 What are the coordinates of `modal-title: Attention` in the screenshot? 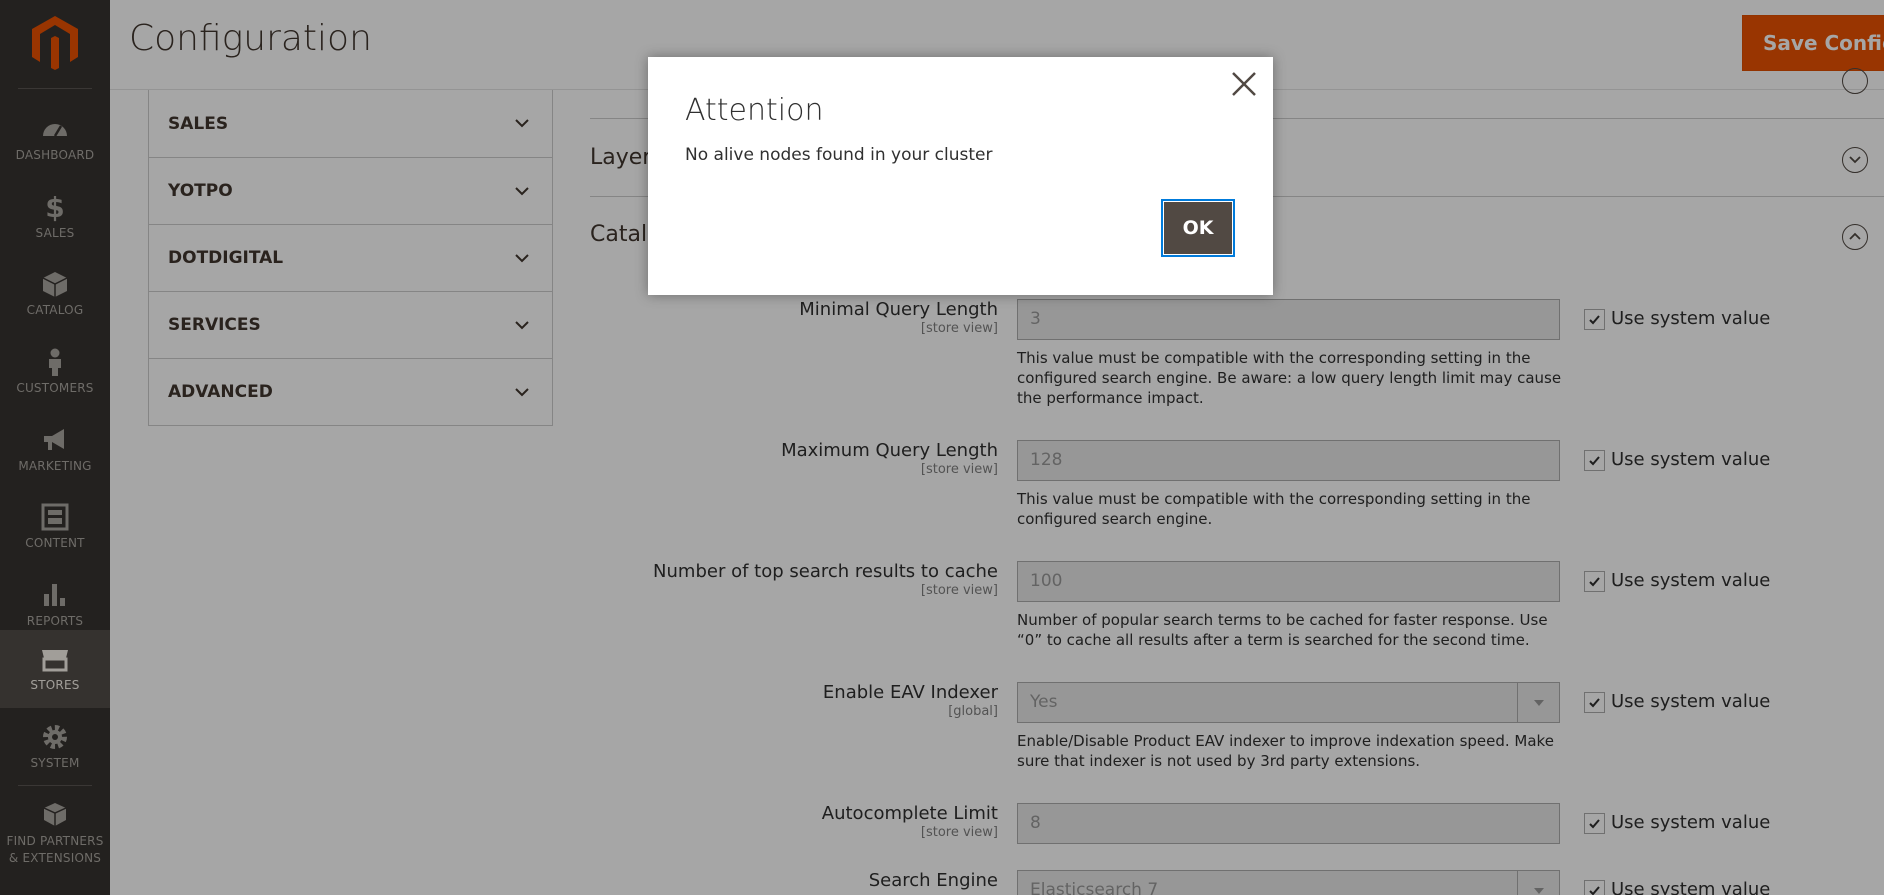 It's located at (754, 110).